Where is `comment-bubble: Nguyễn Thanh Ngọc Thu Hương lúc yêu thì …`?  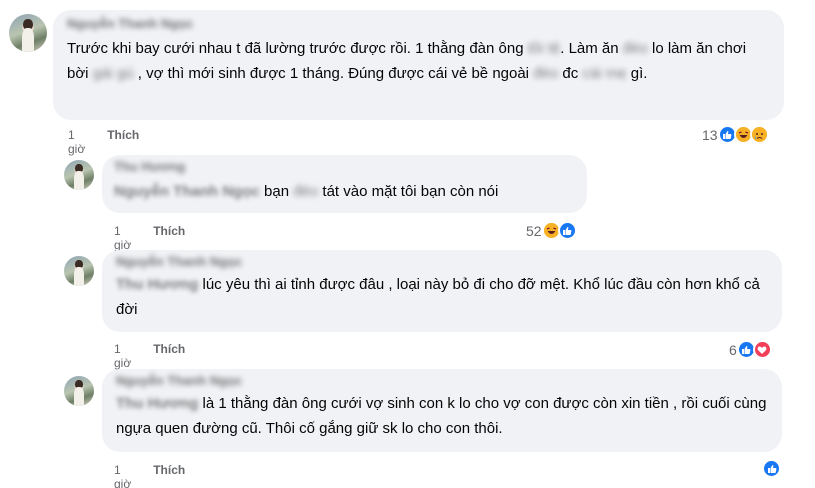
comment-bubble: Nguyễn Thanh Ngọc Thu Hương lúc yêu thì … is located at coordinates (442, 291).